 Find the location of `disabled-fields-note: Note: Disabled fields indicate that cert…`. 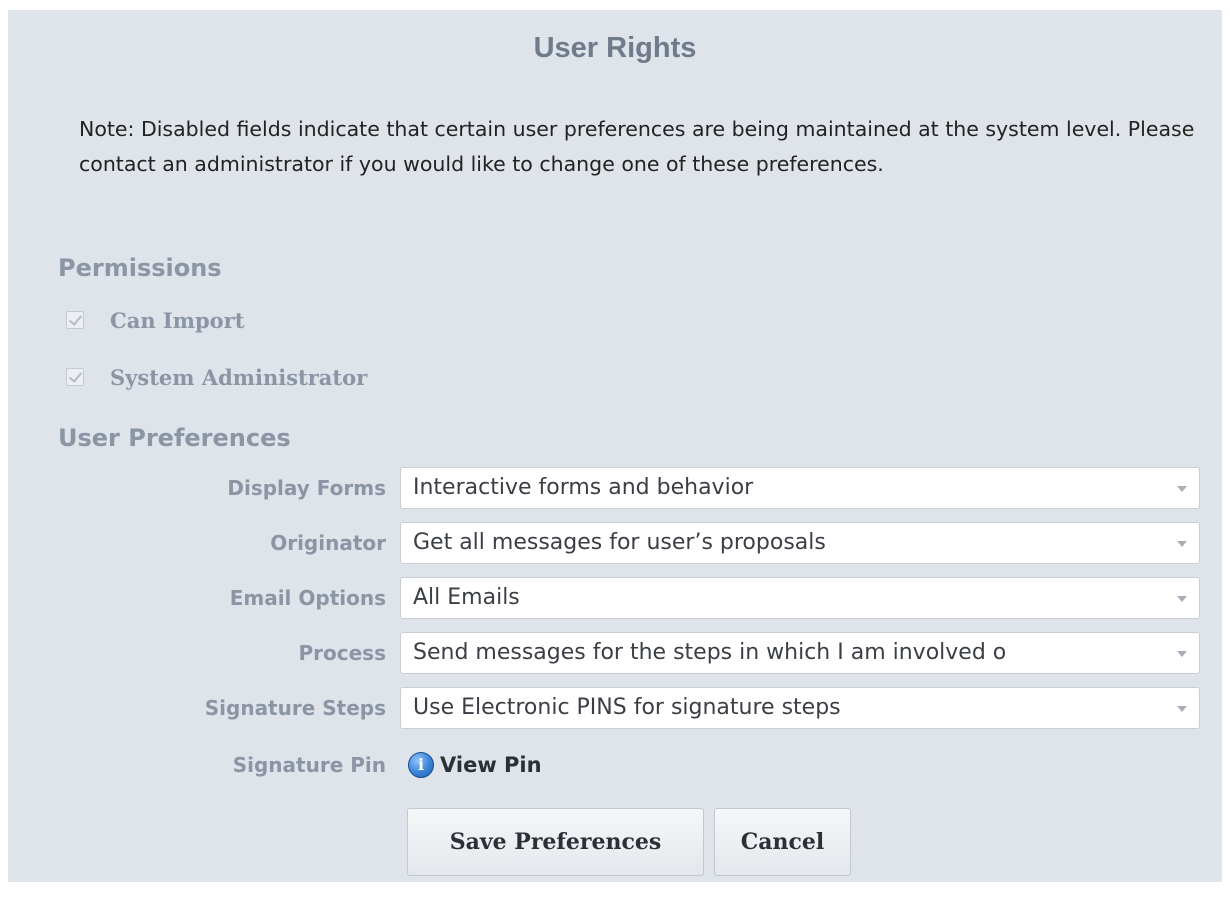

disabled-fields-note: Note: Disabled fields indicate that cert… is located at coordinates (637, 146).